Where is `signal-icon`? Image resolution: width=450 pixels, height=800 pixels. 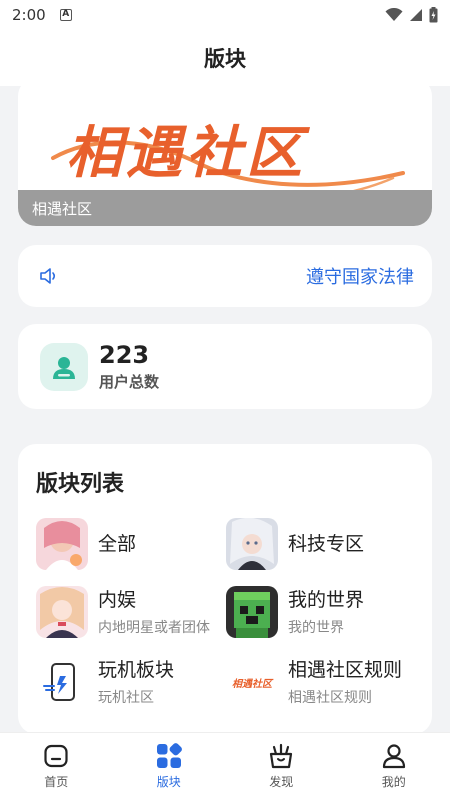 signal-icon is located at coordinates (416, 15).